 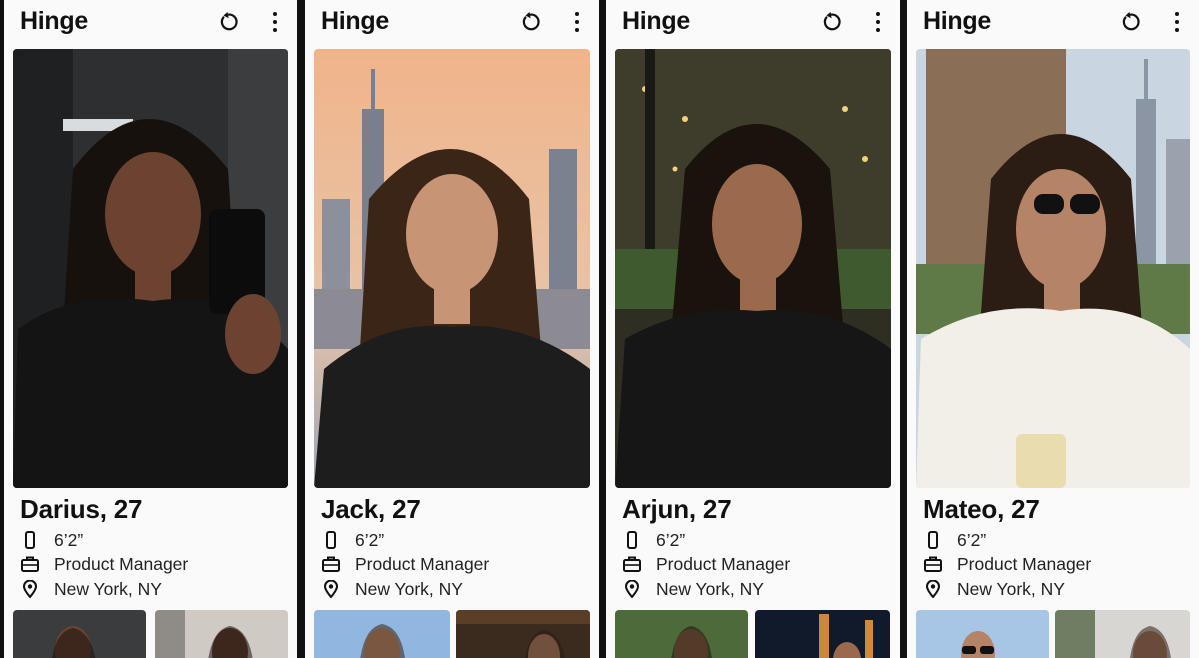 I want to click on profile-name: Jack, 27, so click(x=371, y=509).